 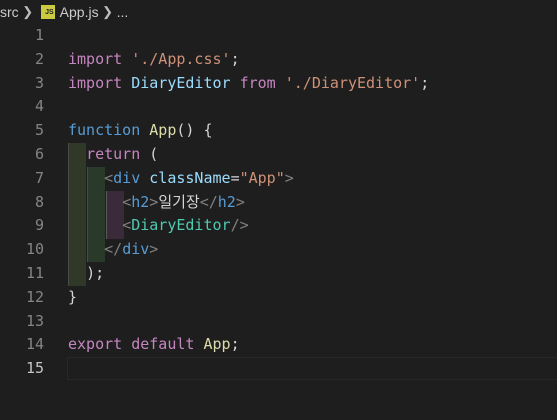 What do you see at coordinates (181, 82) in the screenshot?
I see `identifier: DiaryEditor` at bounding box center [181, 82].